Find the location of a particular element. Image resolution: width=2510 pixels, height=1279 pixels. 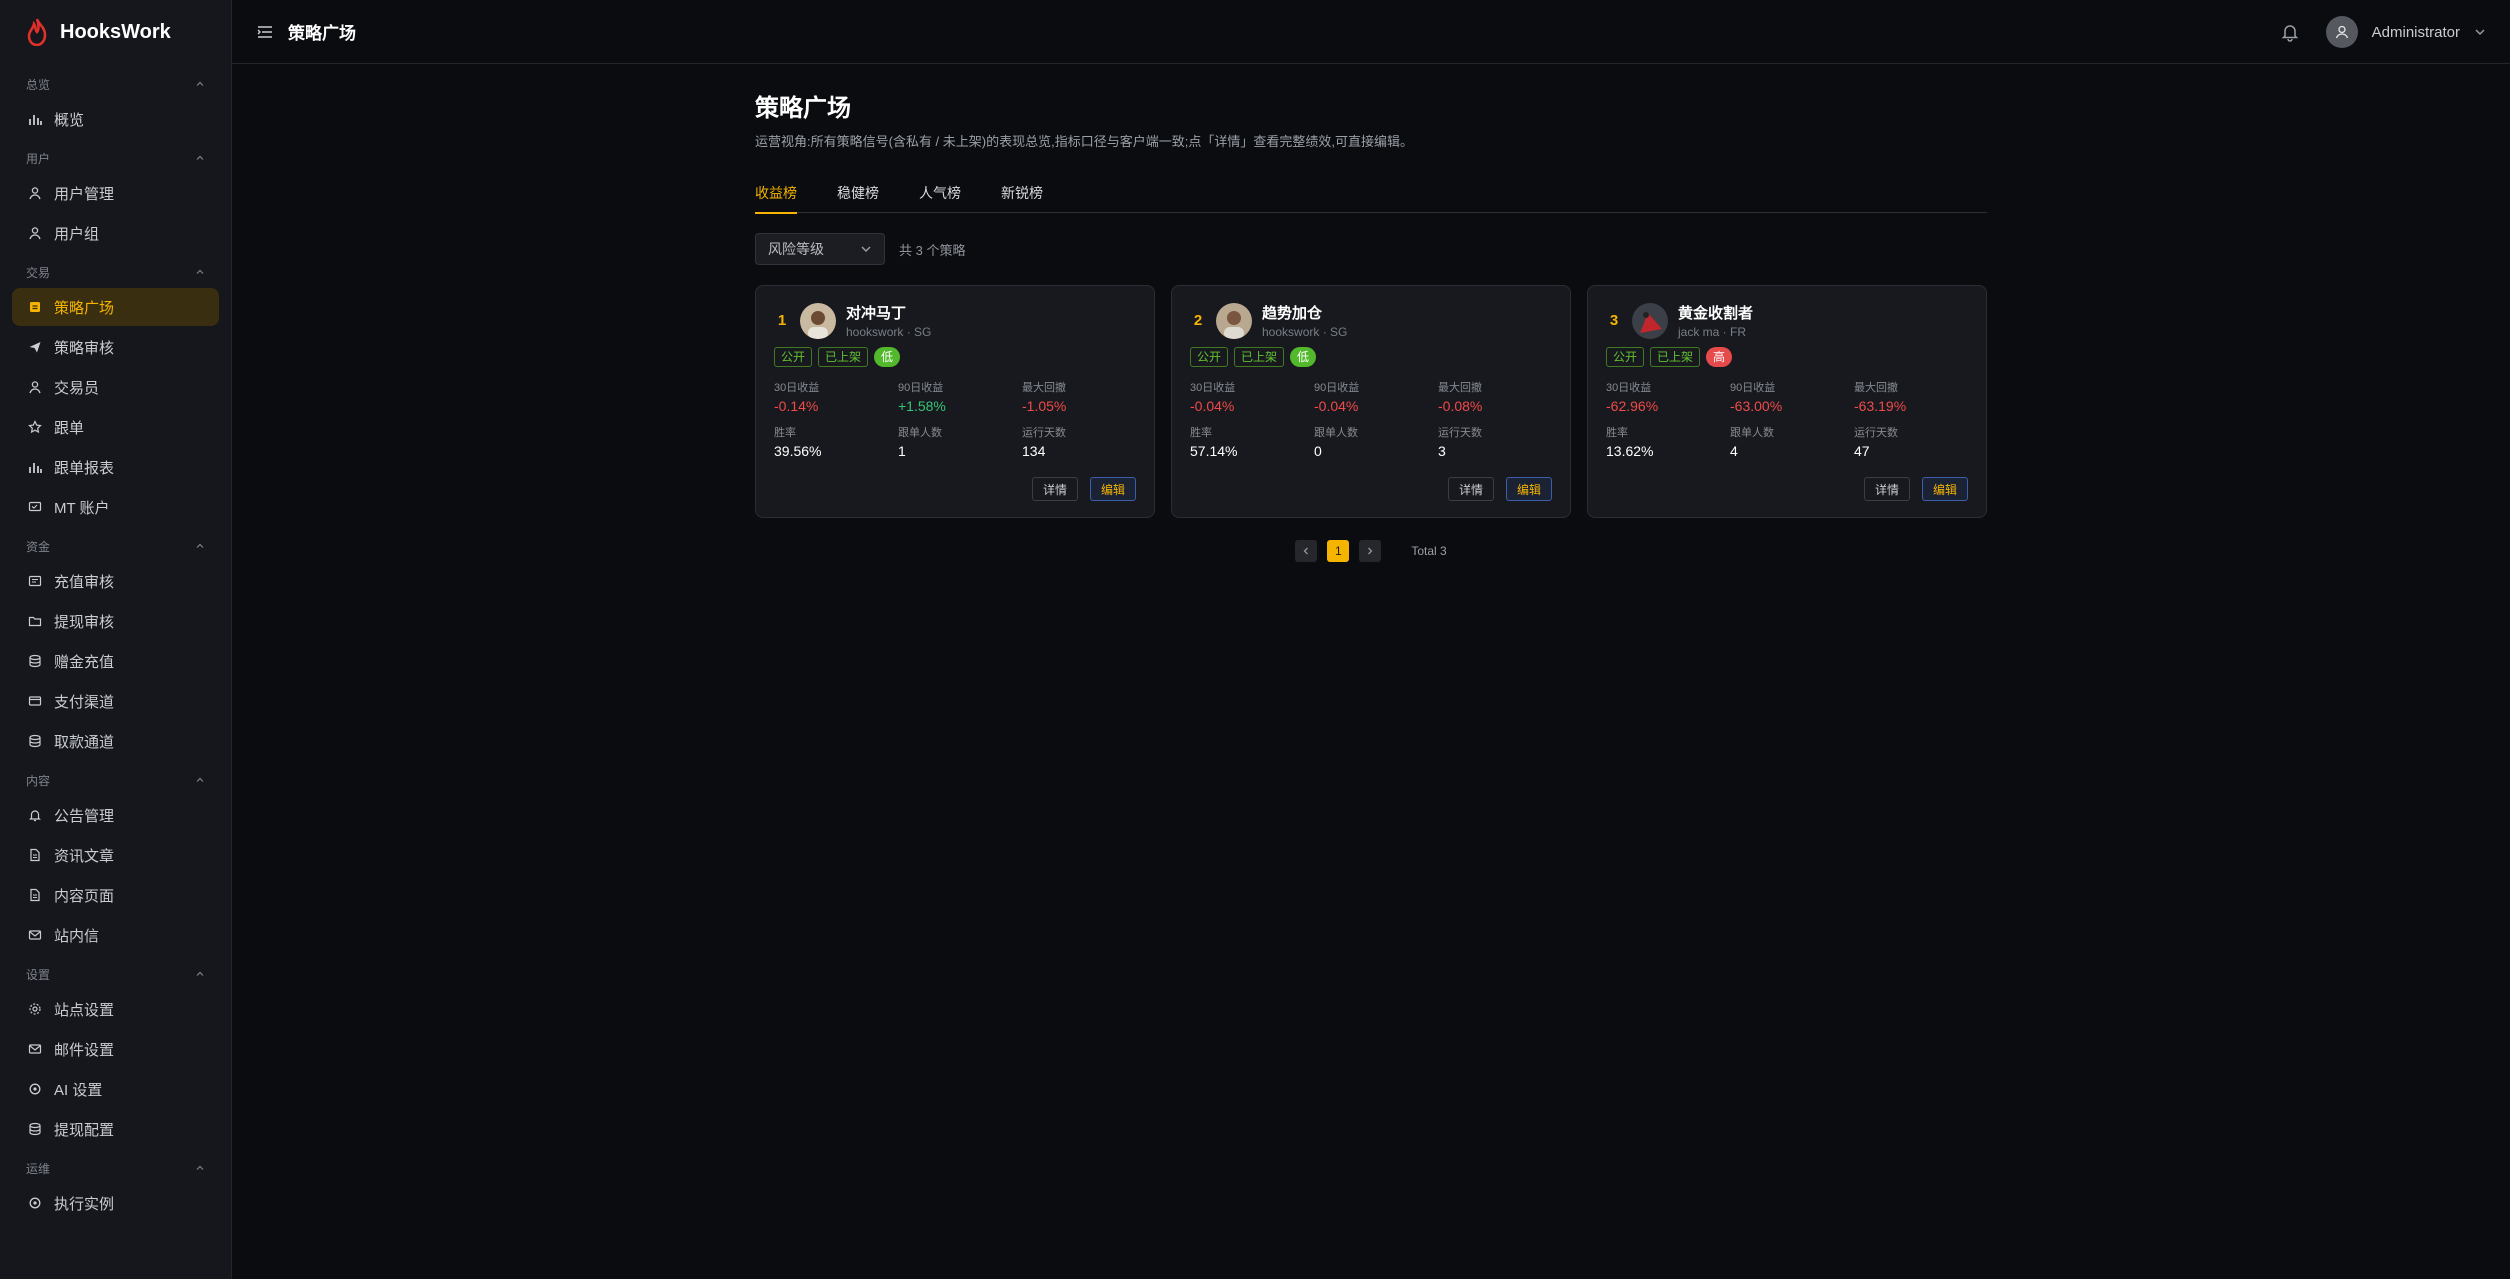

sidebar-item-label: 策略审核 is located at coordinates (84, 348).